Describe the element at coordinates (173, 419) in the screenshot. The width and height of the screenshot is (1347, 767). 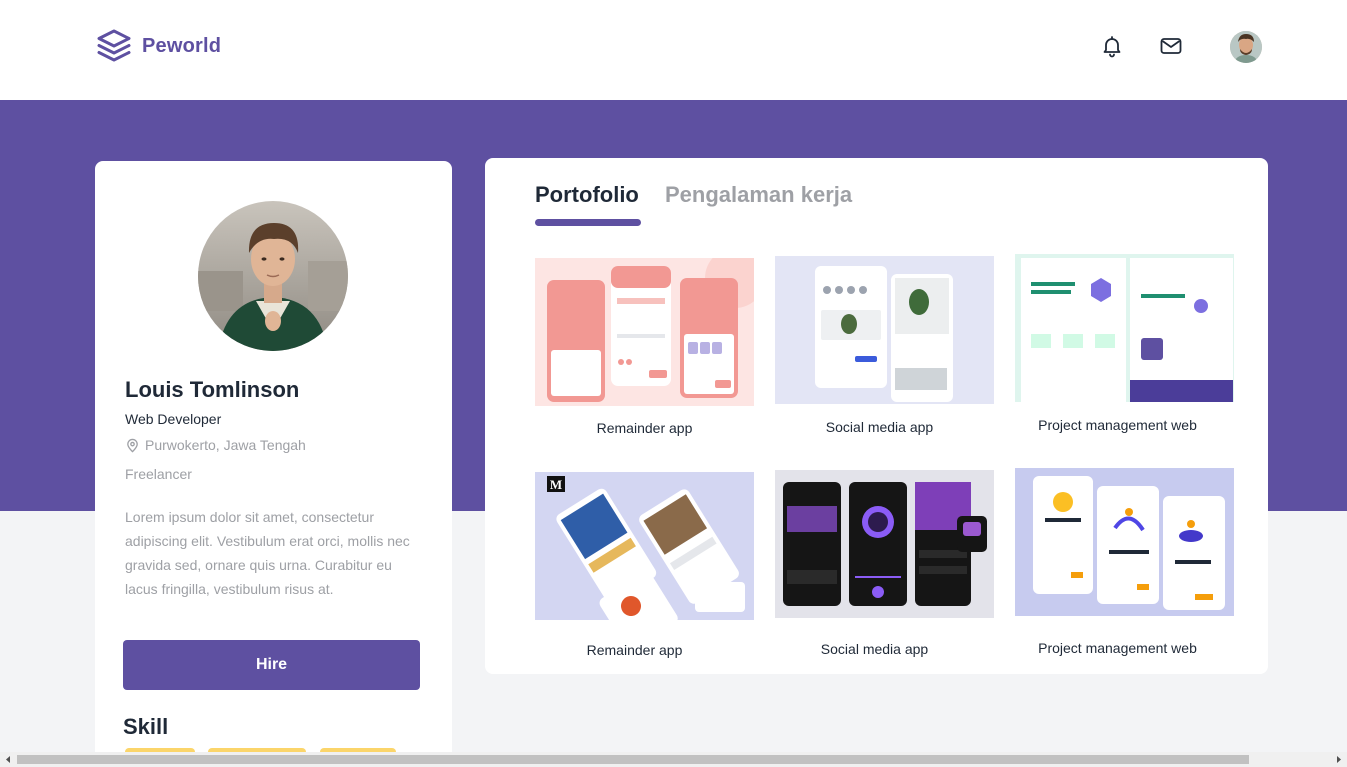
I see `profile-role: Web Developer` at that location.